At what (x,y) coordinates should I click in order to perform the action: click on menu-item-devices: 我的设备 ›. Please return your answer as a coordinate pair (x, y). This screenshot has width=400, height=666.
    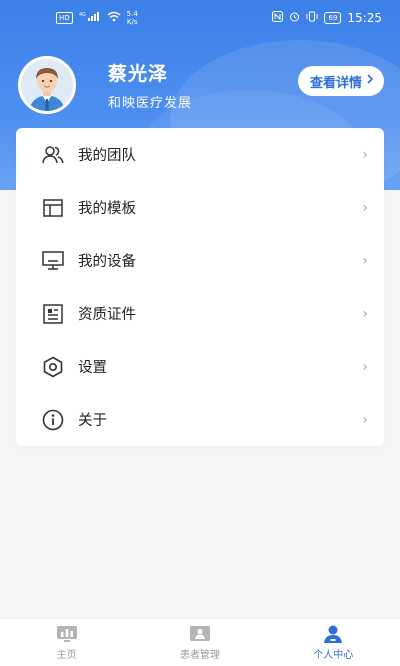
    Looking at the image, I should click on (200, 260).